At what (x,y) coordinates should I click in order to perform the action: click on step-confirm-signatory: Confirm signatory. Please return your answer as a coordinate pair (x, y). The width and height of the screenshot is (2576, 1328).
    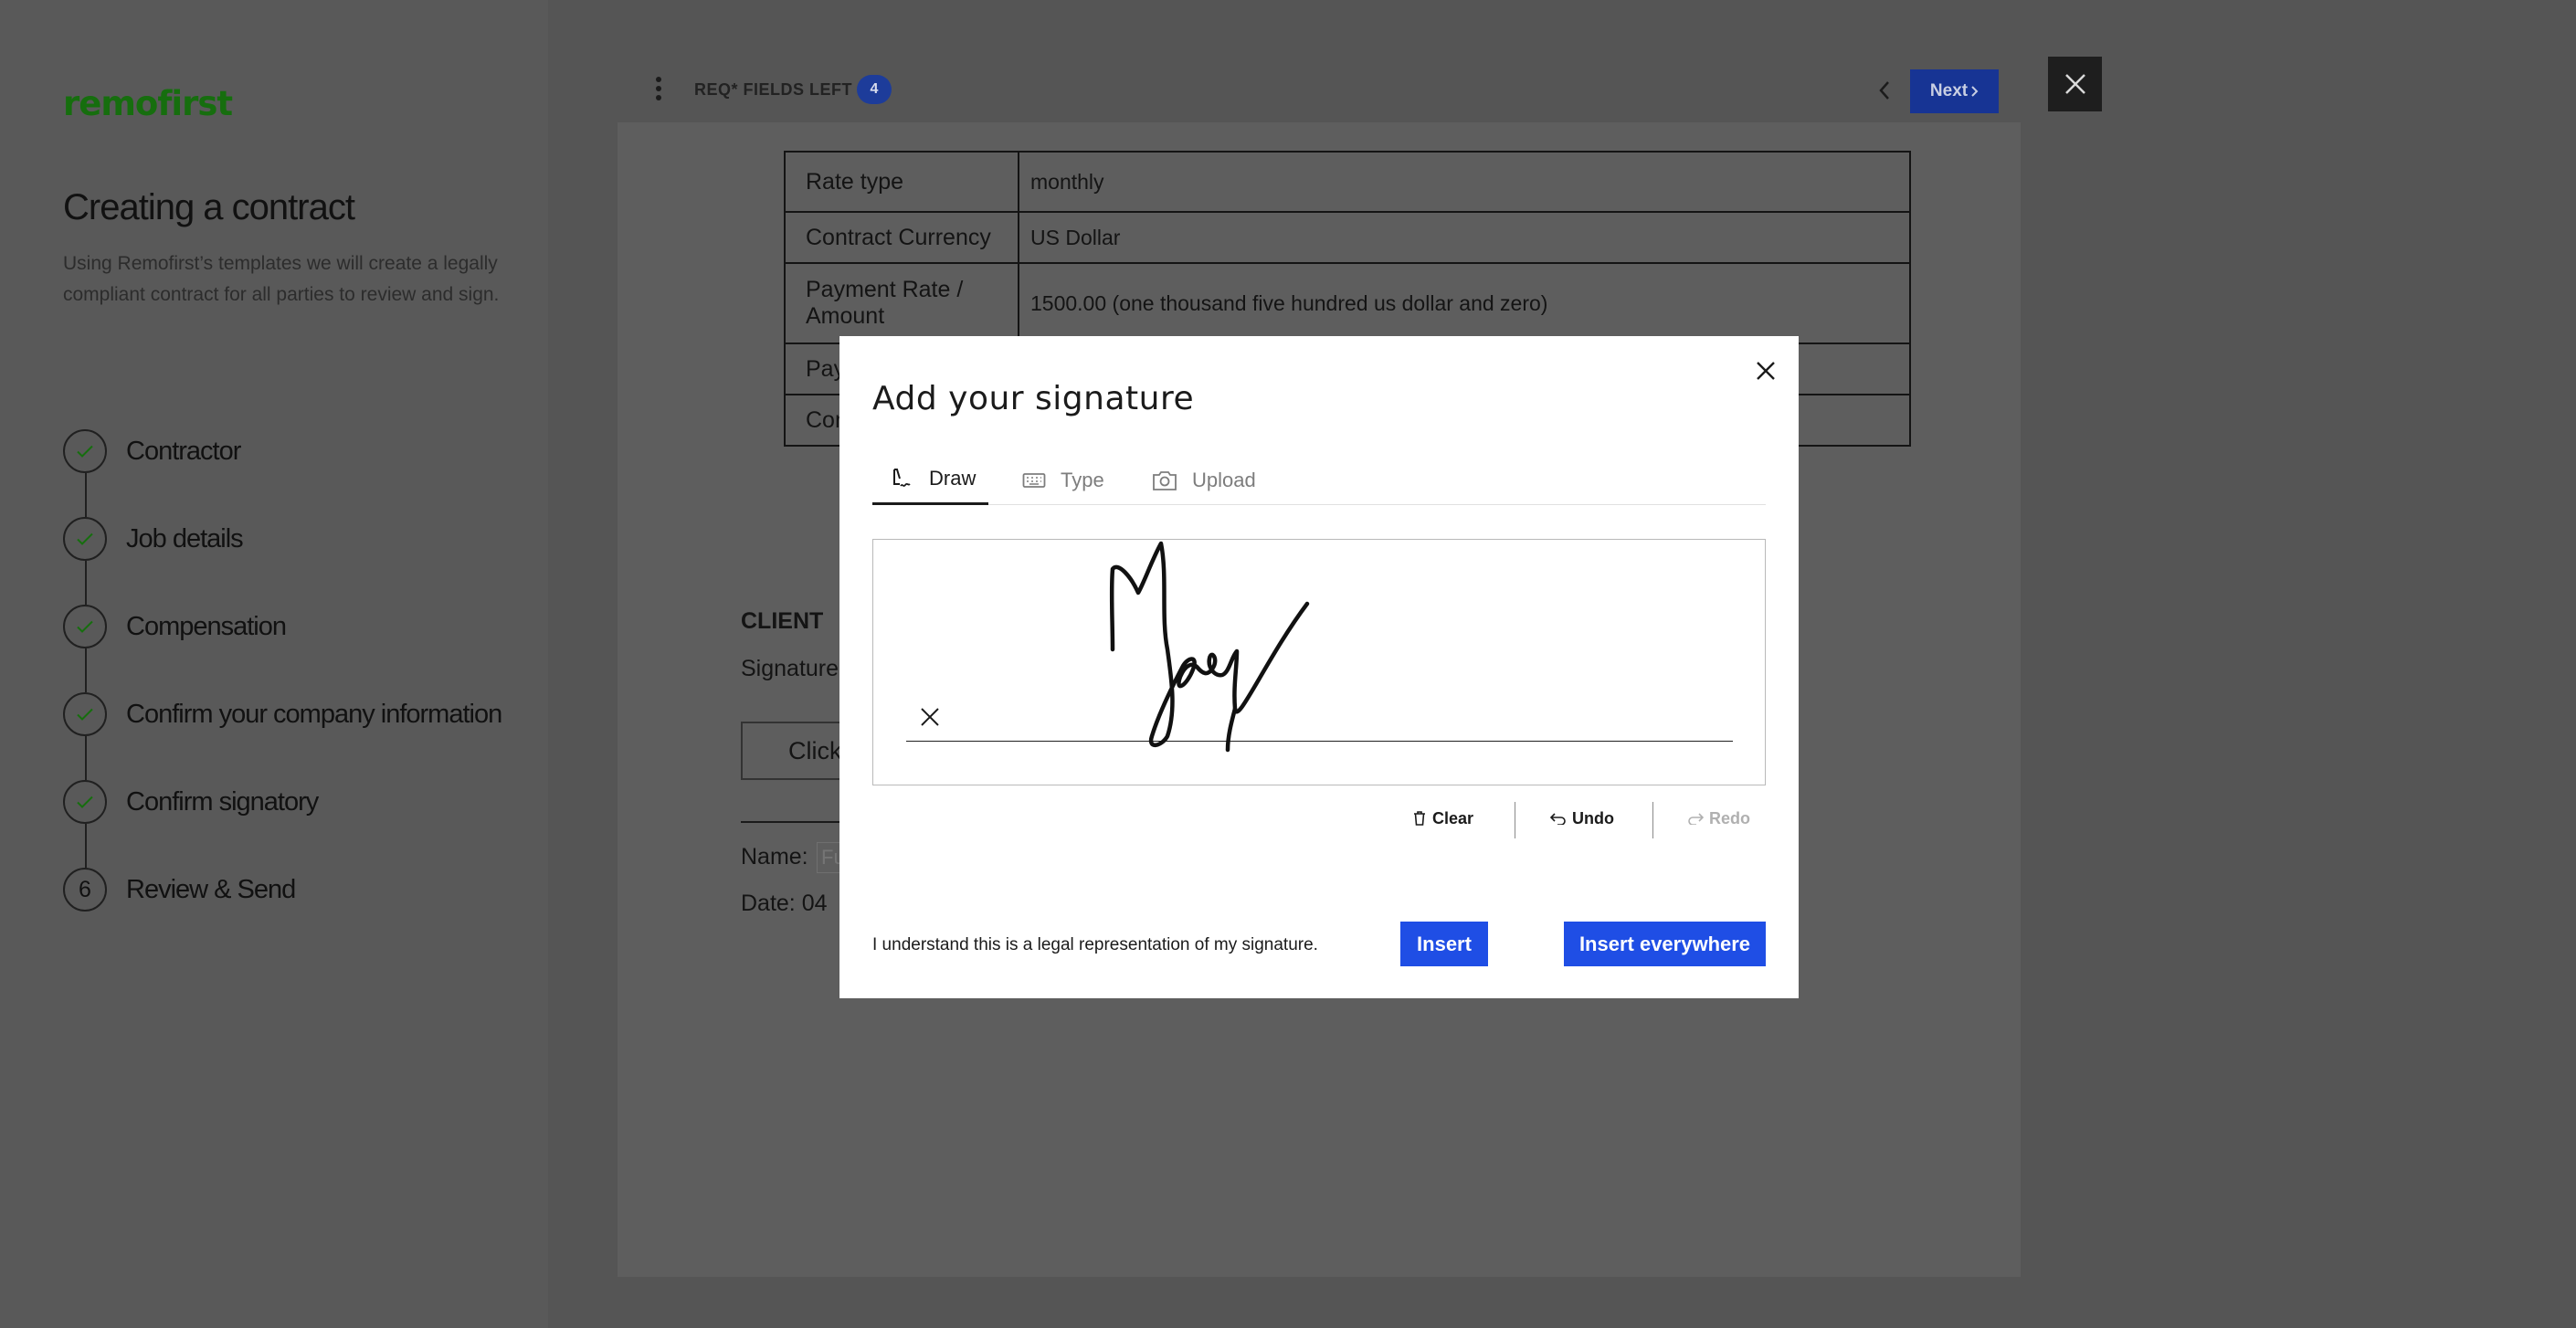
    Looking at the image, I should click on (191, 802).